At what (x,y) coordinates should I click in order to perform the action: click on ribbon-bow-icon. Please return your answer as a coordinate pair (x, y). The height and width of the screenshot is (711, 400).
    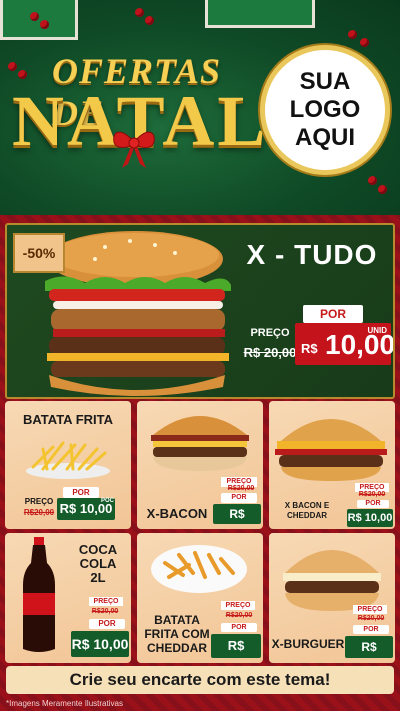
    Looking at the image, I should click on (134, 149).